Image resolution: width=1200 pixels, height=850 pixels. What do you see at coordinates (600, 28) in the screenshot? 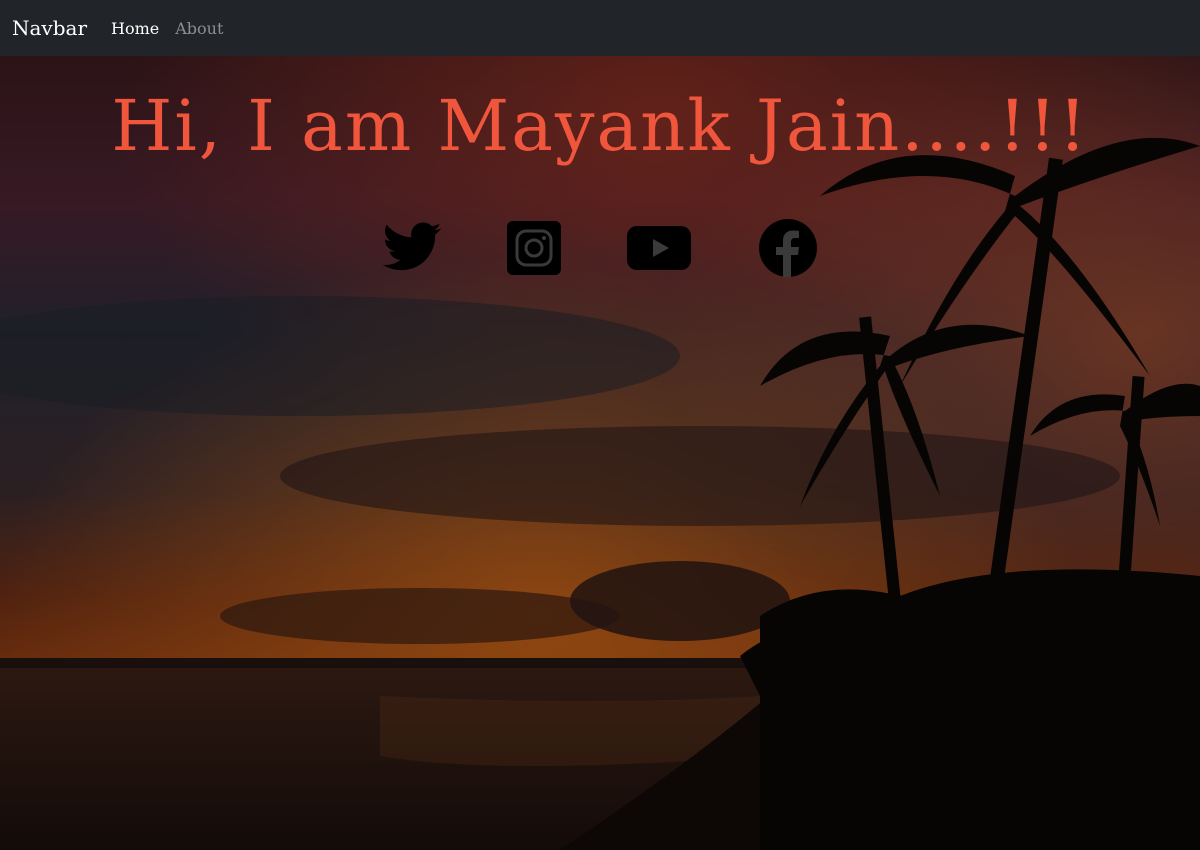
I see `navbar: Navbar Home About` at bounding box center [600, 28].